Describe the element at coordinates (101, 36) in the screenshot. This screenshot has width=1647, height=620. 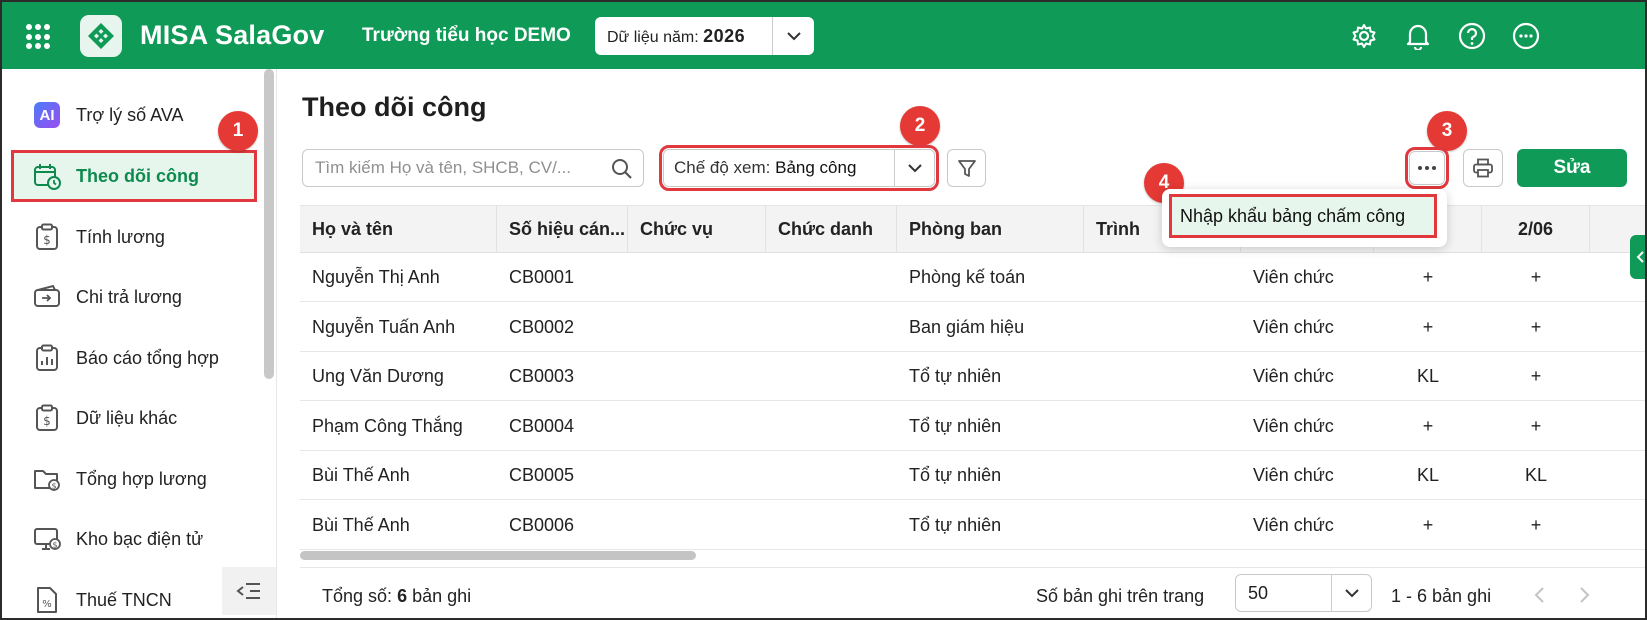
I see `app-logo-icon` at that location.